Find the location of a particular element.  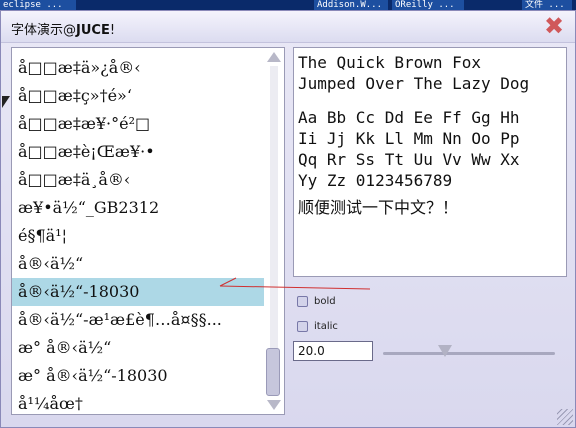

font-list-item: å□□æ­‡æ¥·°é²□ is located at coordinates (138, 124).